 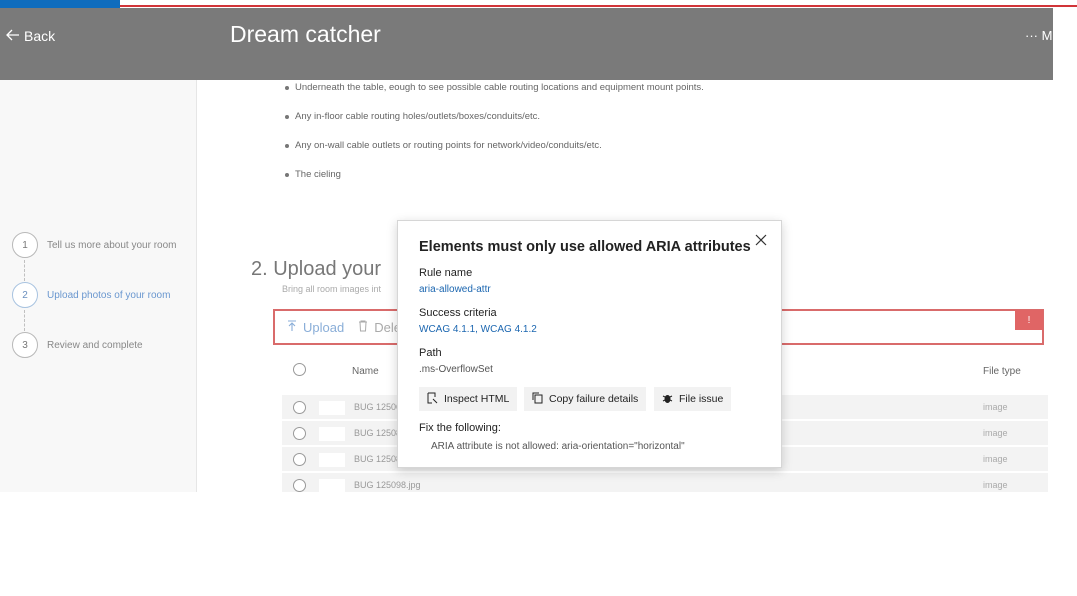 I want to click on step-label: Review and complete, so click(x=95, y=345).